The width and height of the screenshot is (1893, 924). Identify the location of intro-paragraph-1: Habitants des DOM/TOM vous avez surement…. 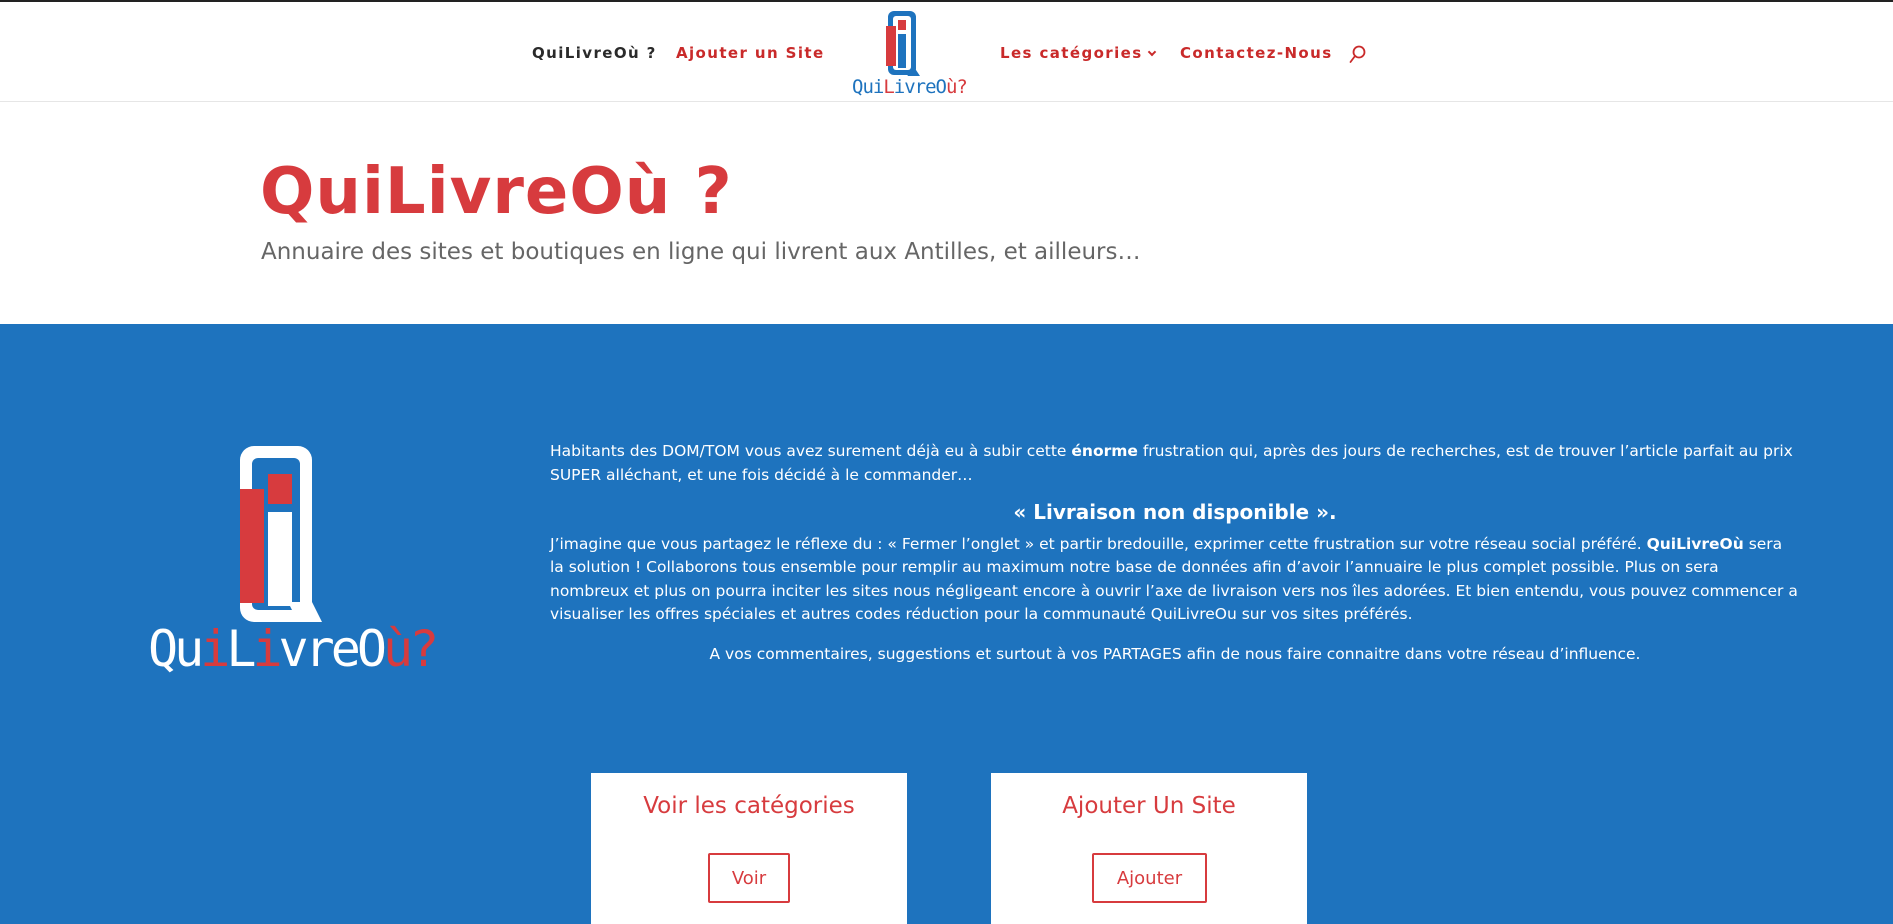
(1171, 463).